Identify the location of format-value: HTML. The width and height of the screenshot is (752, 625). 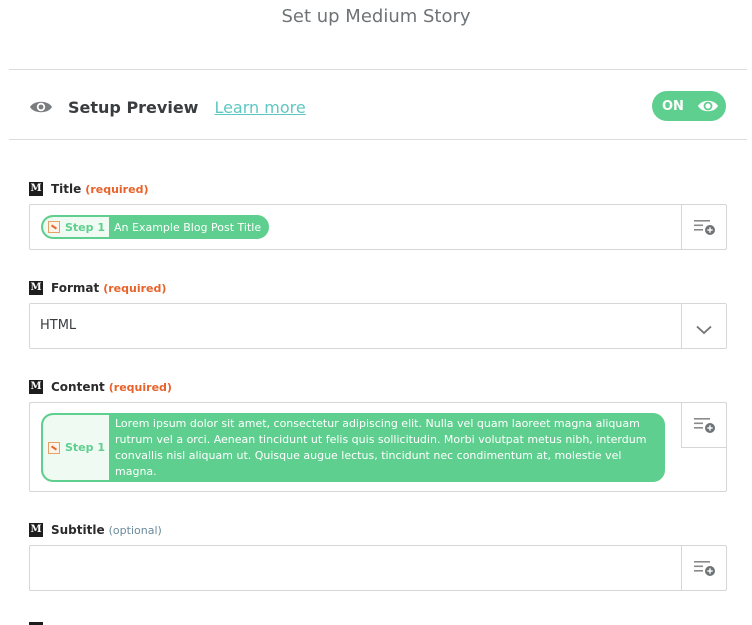
(58, 325).